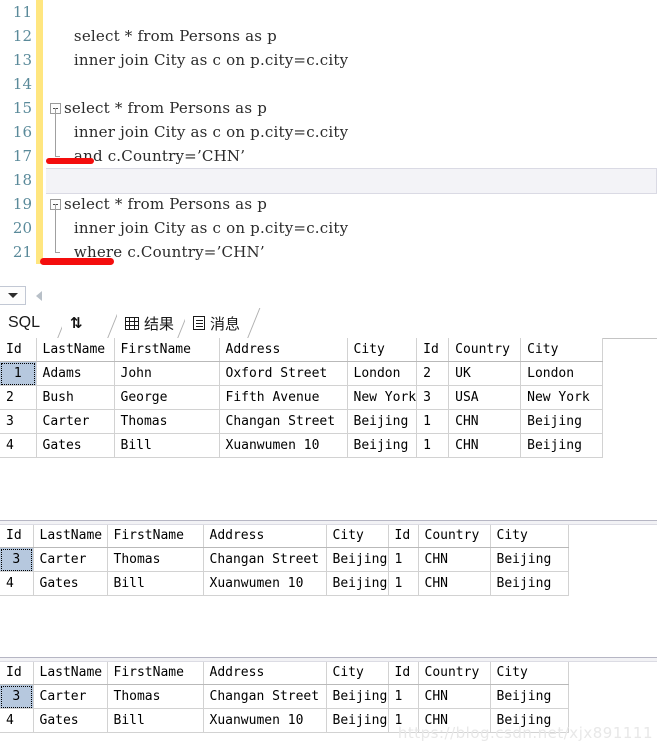 This screenshot has width=657, height=746. I want to click on results-tabbar: SQL ⇅ 结果 消息, so click(328, 322).